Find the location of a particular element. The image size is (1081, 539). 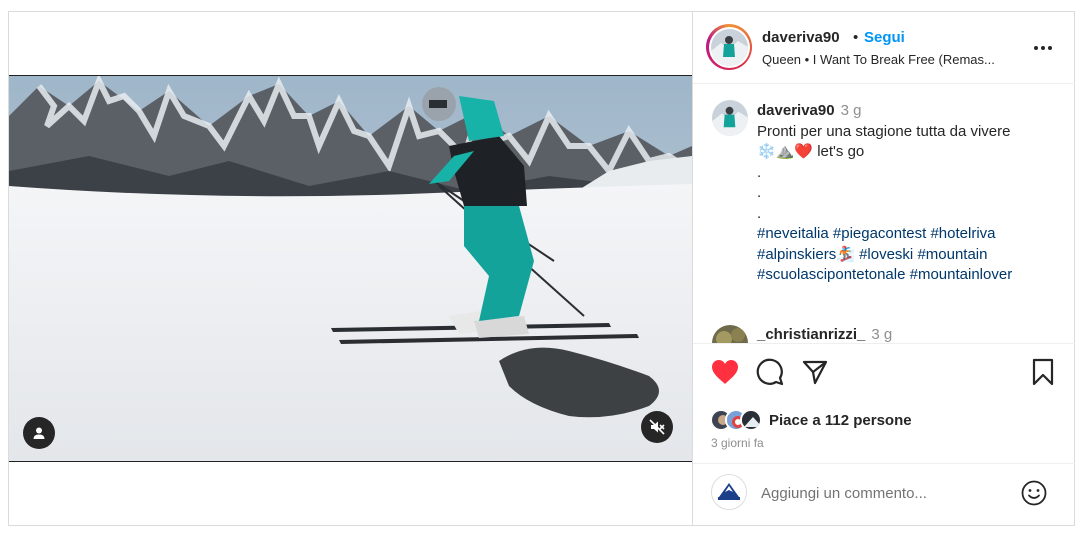

comment-button is located at coordinates (770, 372).